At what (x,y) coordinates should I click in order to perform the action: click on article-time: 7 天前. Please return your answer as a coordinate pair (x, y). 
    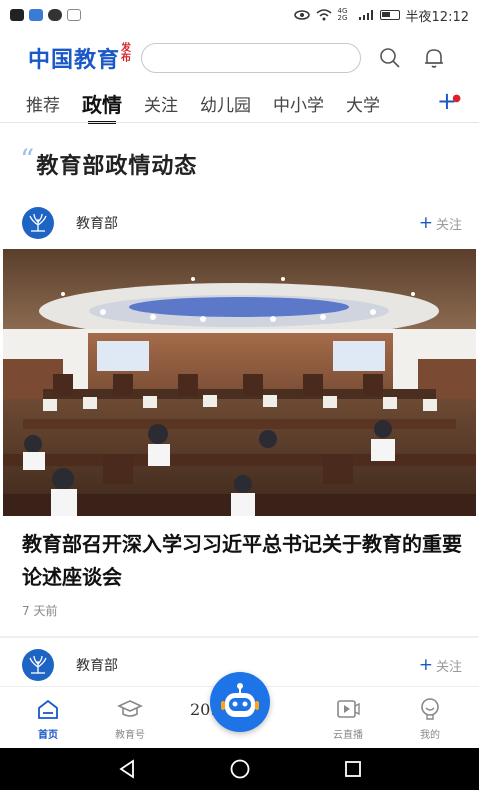
    Looking at the image, I should click on (40, 611).